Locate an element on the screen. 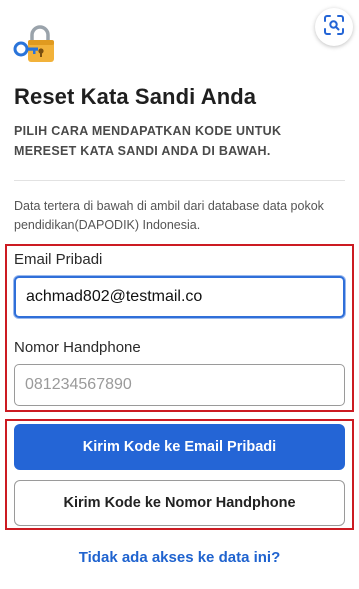  phone-field: 081234567890 is located at coordinates (179, 385).